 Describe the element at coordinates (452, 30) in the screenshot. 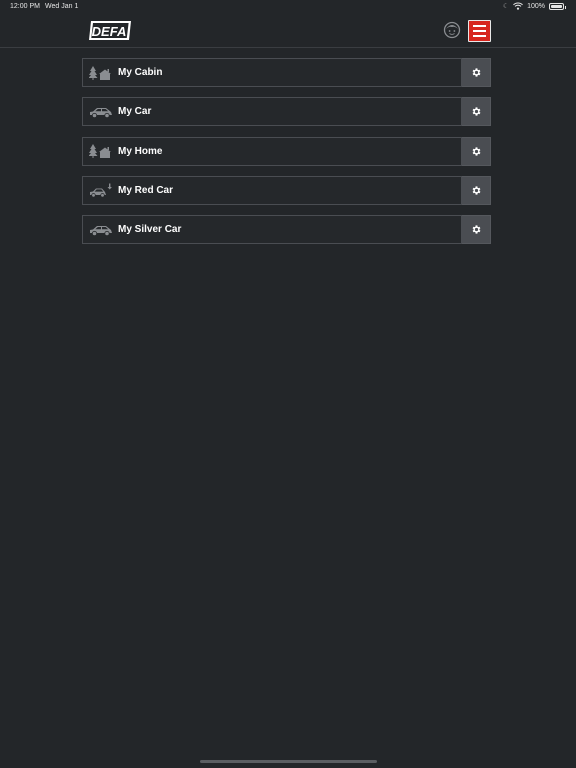

I see `user-avatar-icon` at that location.